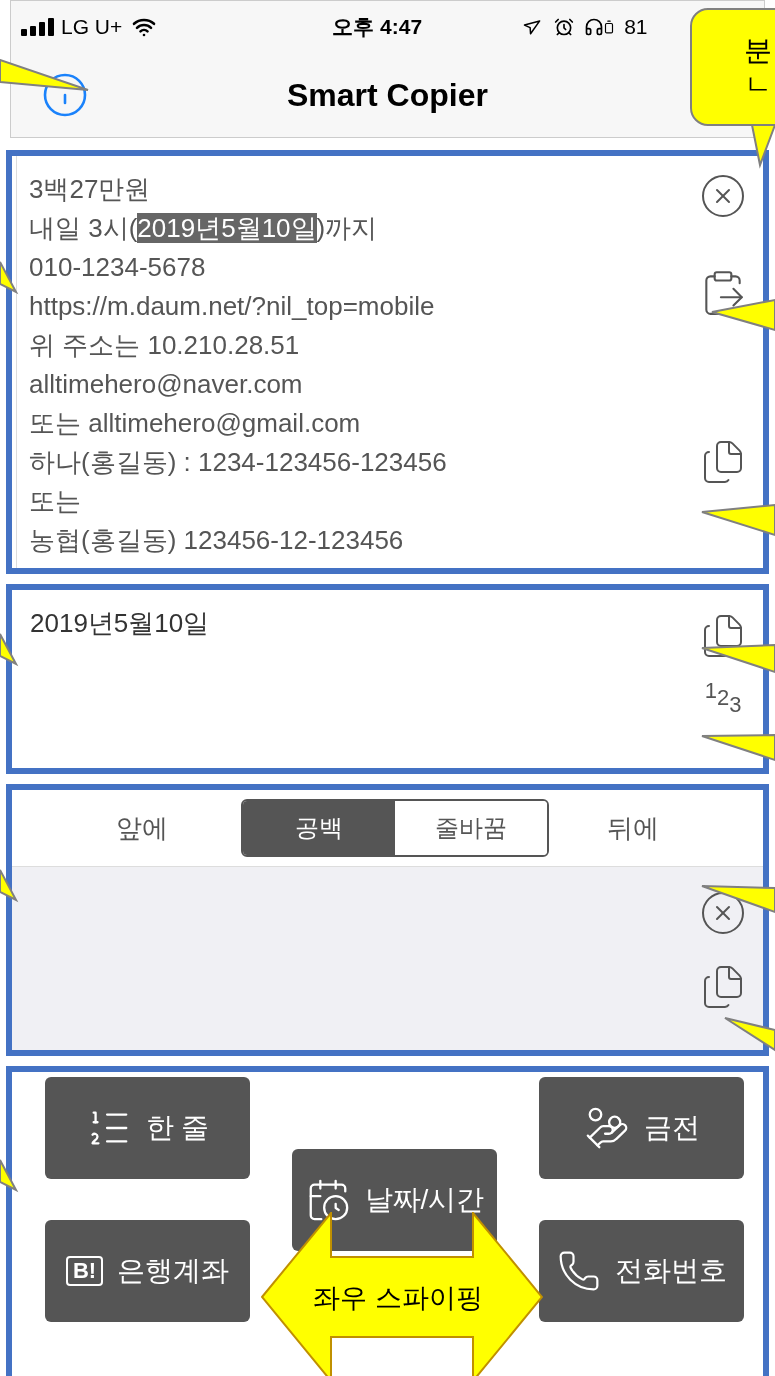 The image size is (775, 1376). I want to click on text-line: 또는 alltimehero@gmail.com, so click(195, 423).